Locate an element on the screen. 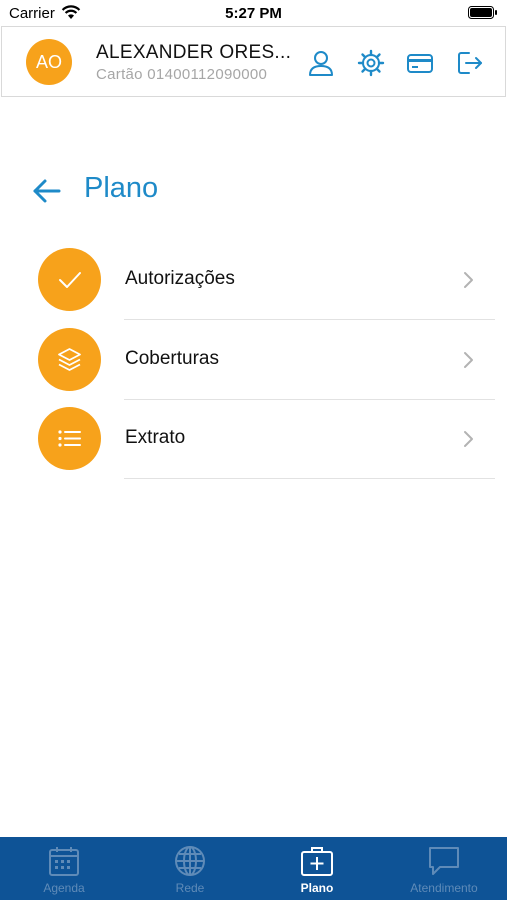 Image resolution: width=507 pixels, height=900 pixels. menu-item-label: Extrato is located at coordinates (155, 437).